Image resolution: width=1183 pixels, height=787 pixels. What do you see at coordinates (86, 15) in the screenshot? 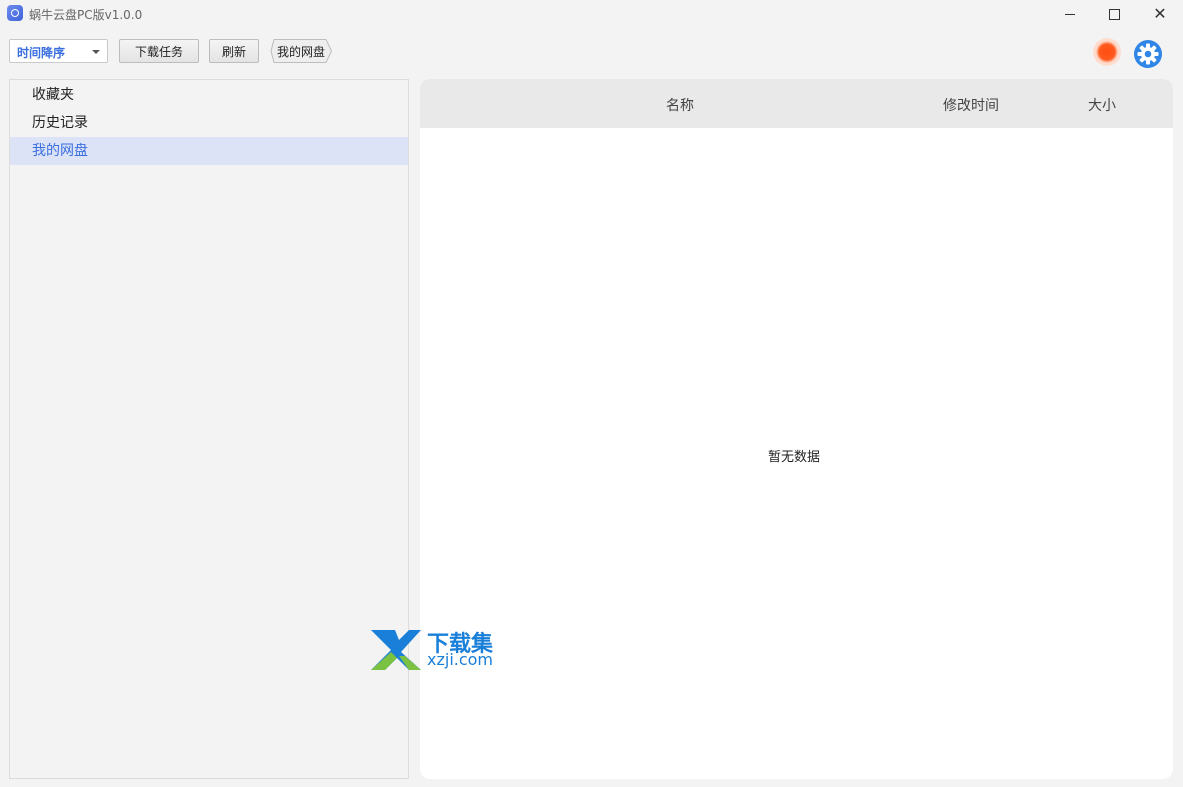
I see `window-title: 蜗牛云盘PC版v1.0.0` at bounding box center [86, 15].